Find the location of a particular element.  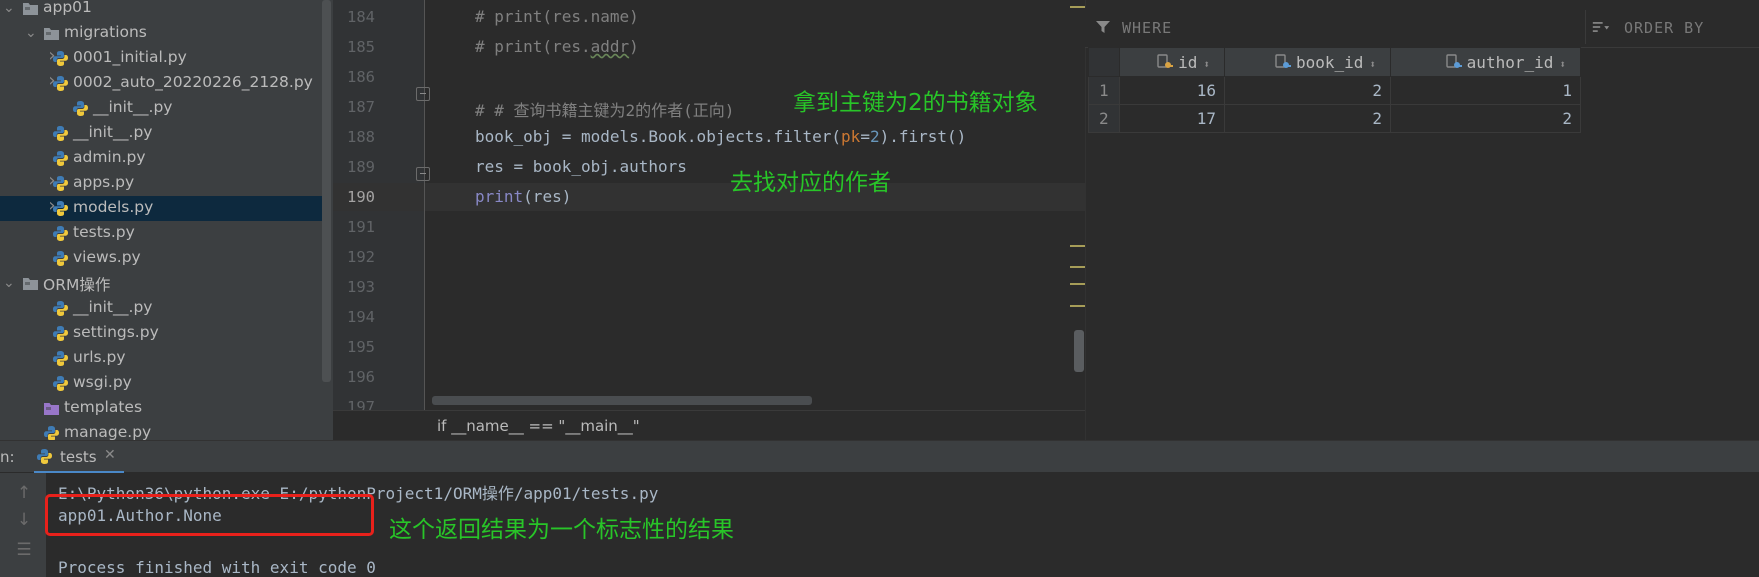

run-tab-tests: tests ✕ is located at coordinates (79, 457).